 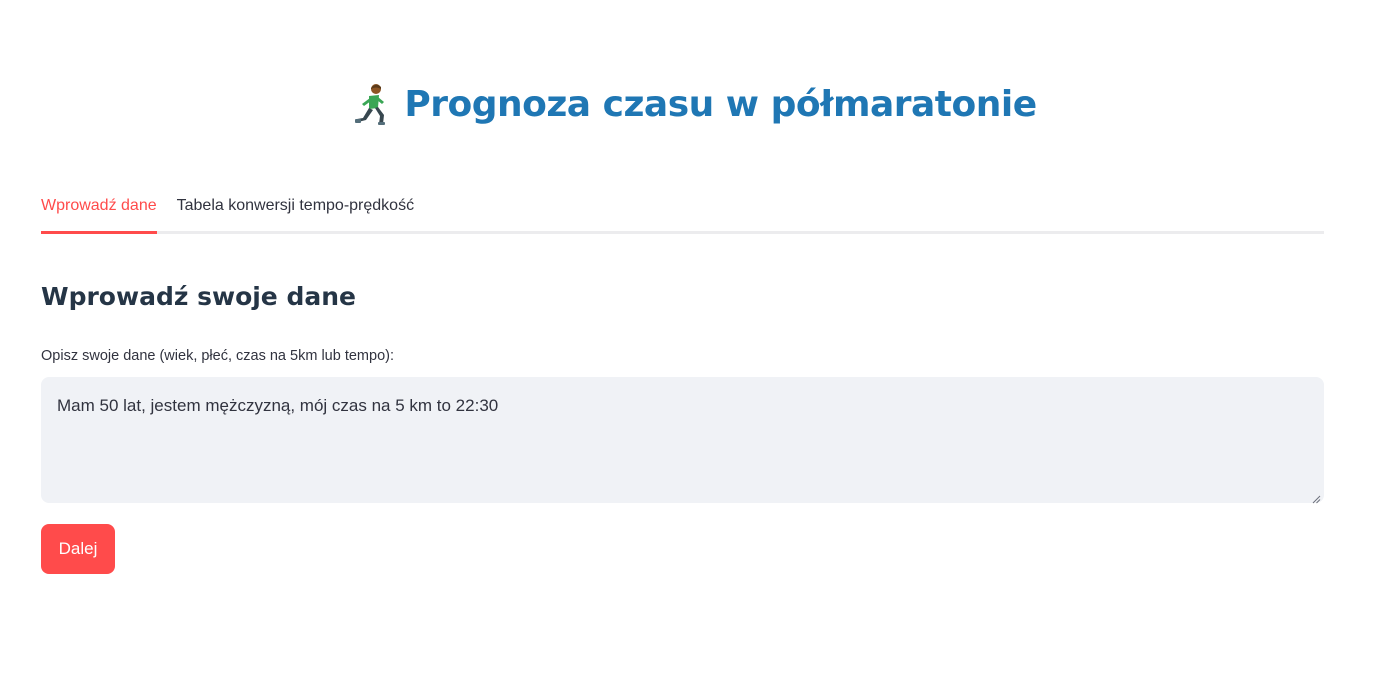 What do you see at coordinates (372, 104) in the screenshot?
I see `person-running-icon` at bounding box center [372, 104].